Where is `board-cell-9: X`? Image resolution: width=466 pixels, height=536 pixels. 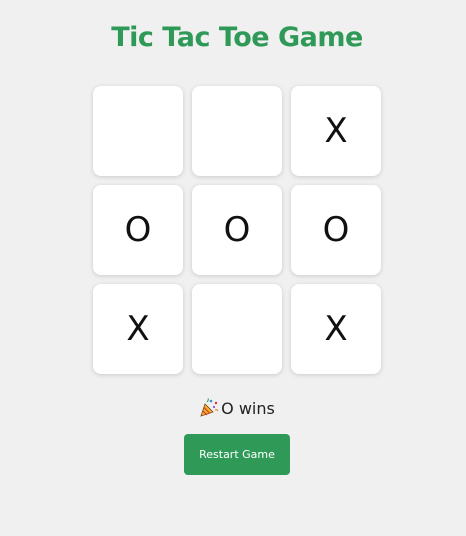 board-cell-9: X is located at coordinates (336, 329).